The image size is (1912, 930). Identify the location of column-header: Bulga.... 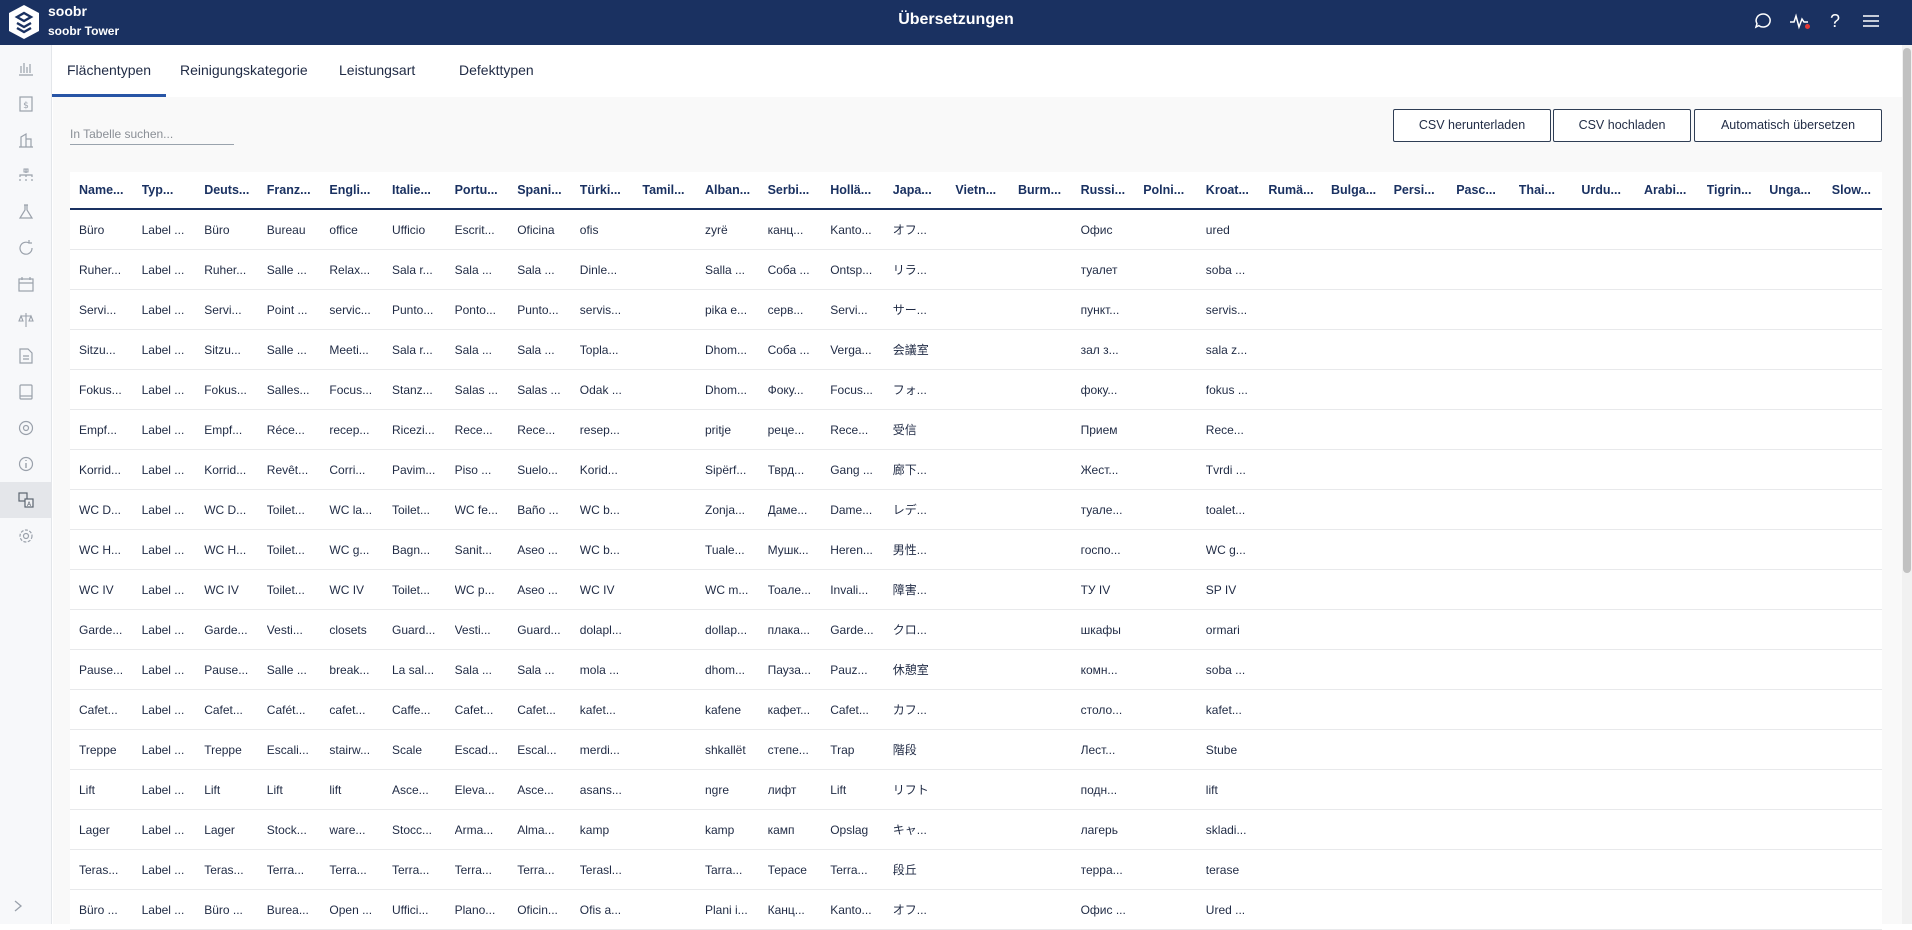
(1360, 190).